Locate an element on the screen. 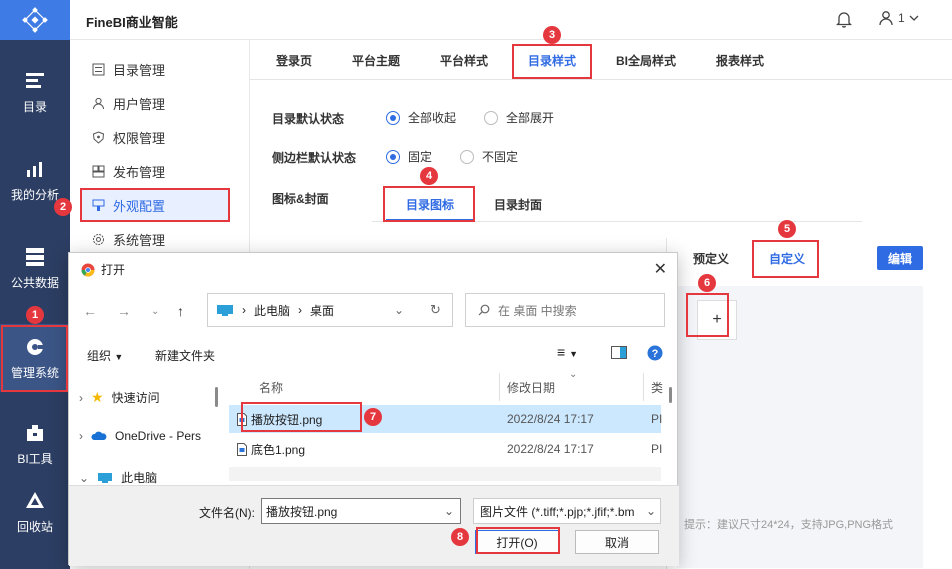  file-row: 播放按钮.png 2022/8/24 17:17 PI is located at coordinates (445, 419).